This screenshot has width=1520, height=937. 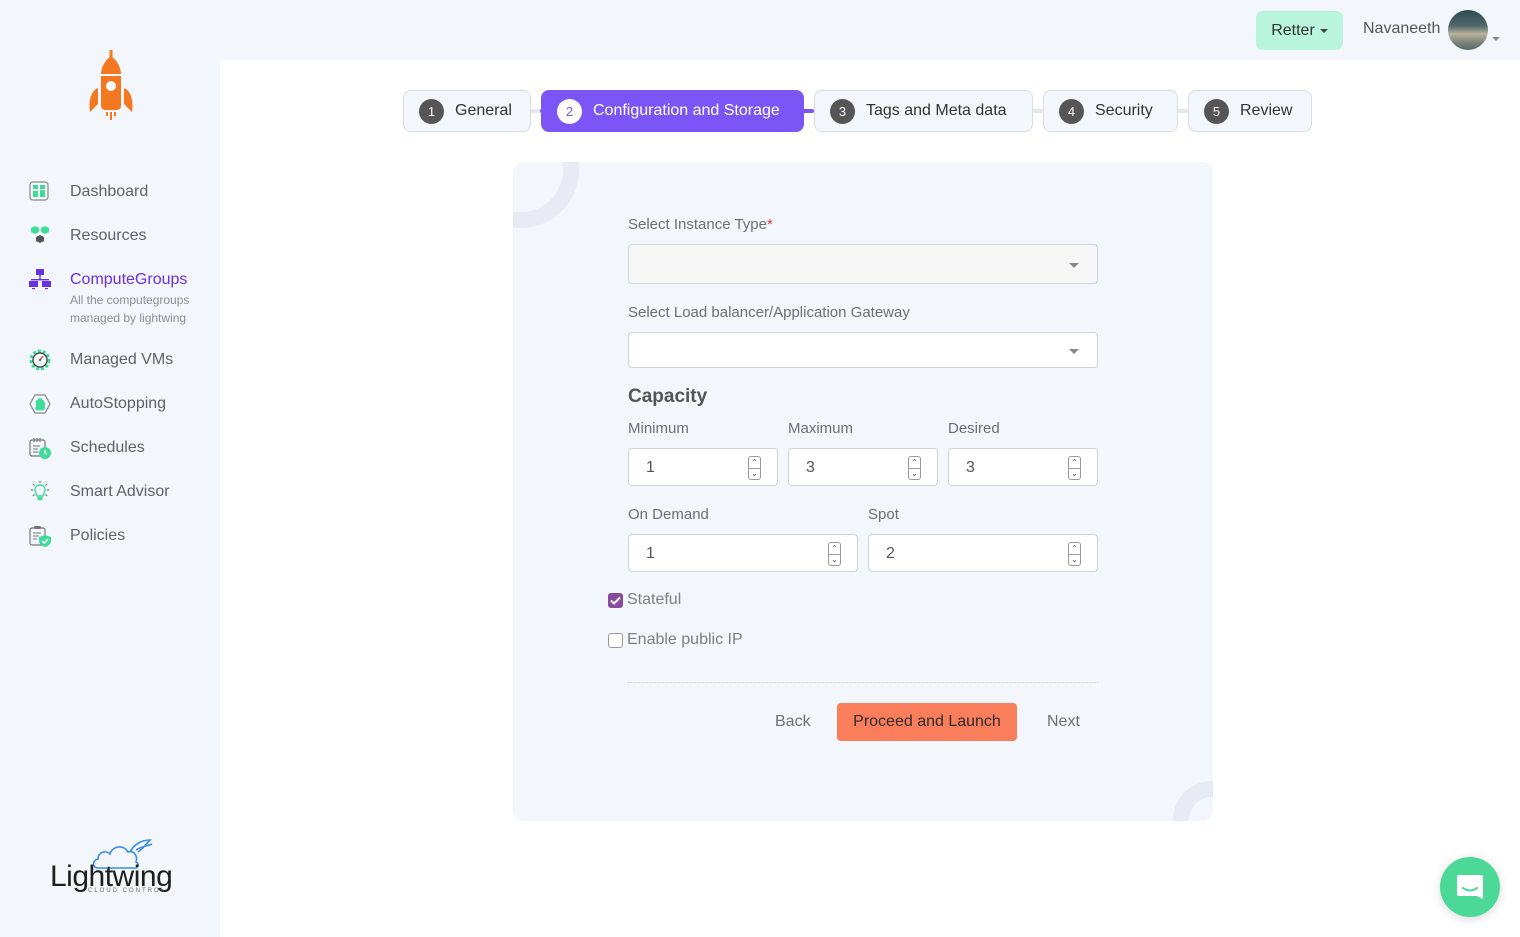 I want to click on stateful-checkbox, so click(x=615, y=600).